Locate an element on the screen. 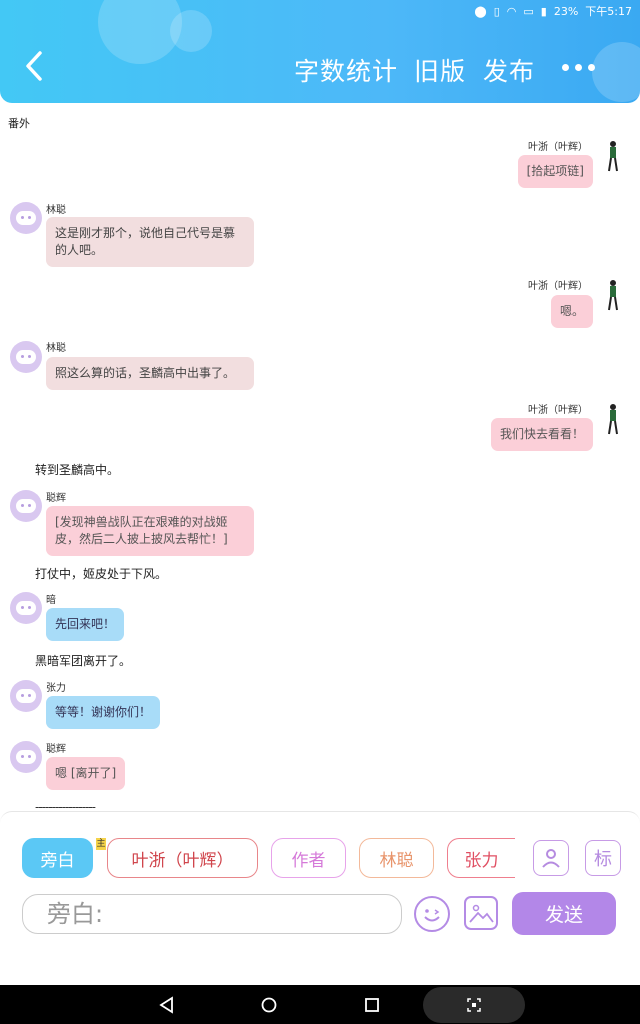  vibrate-icon: ▯ is located at coordinates (496, 11).